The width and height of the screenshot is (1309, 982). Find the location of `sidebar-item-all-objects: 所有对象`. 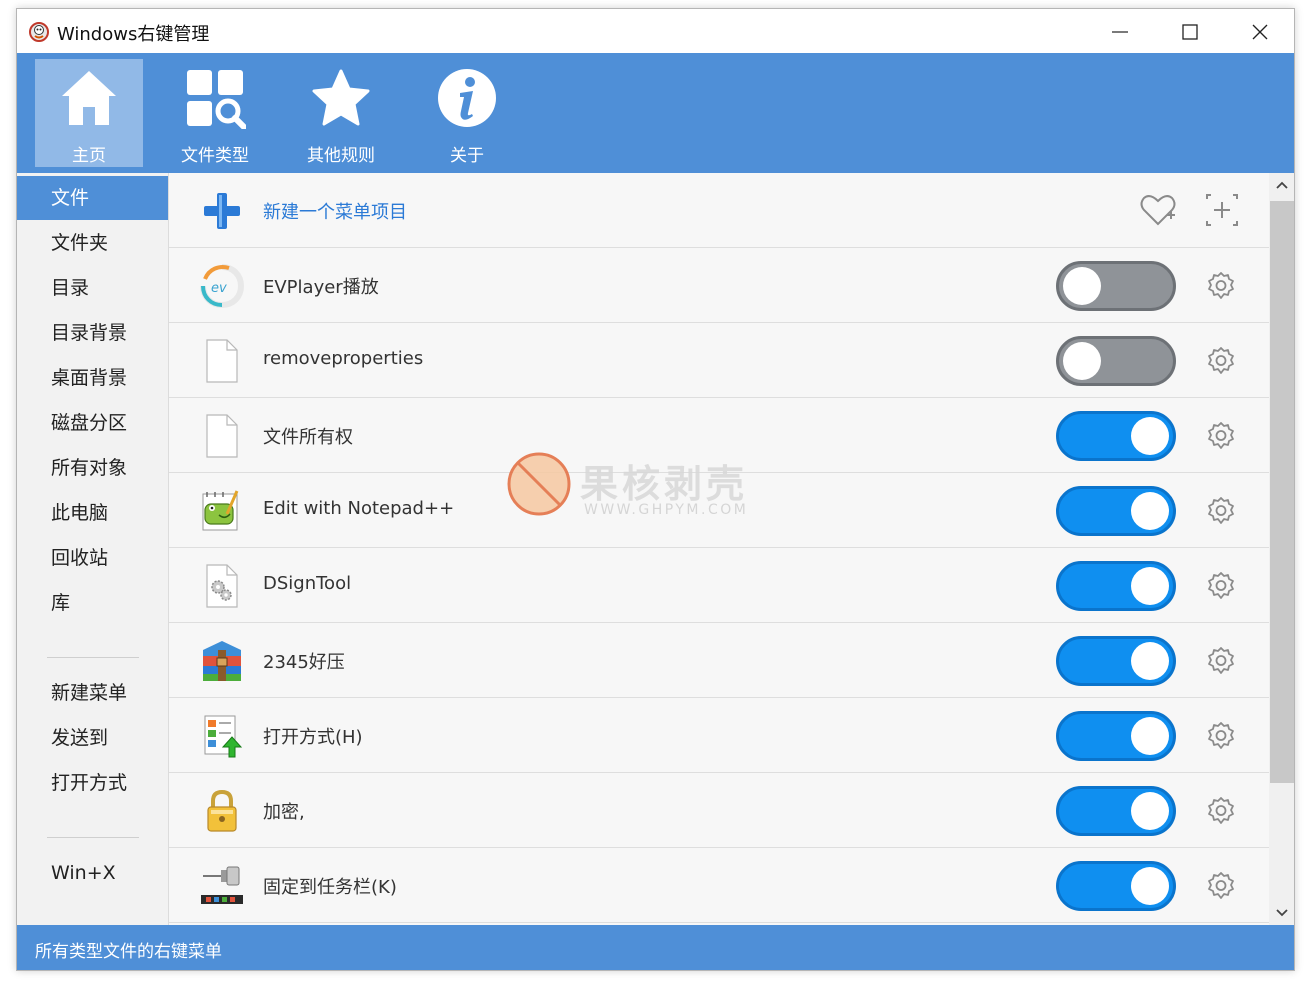

sidebar-item-all-objects: 所有对象 is located at coordinates (92, 468).